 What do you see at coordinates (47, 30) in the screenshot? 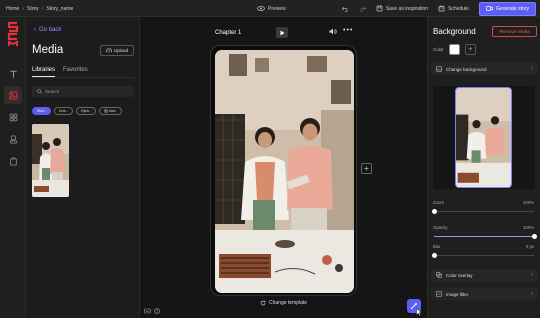
I see `go-back-link: ‹ Go back` at bounding box center [47, 30].